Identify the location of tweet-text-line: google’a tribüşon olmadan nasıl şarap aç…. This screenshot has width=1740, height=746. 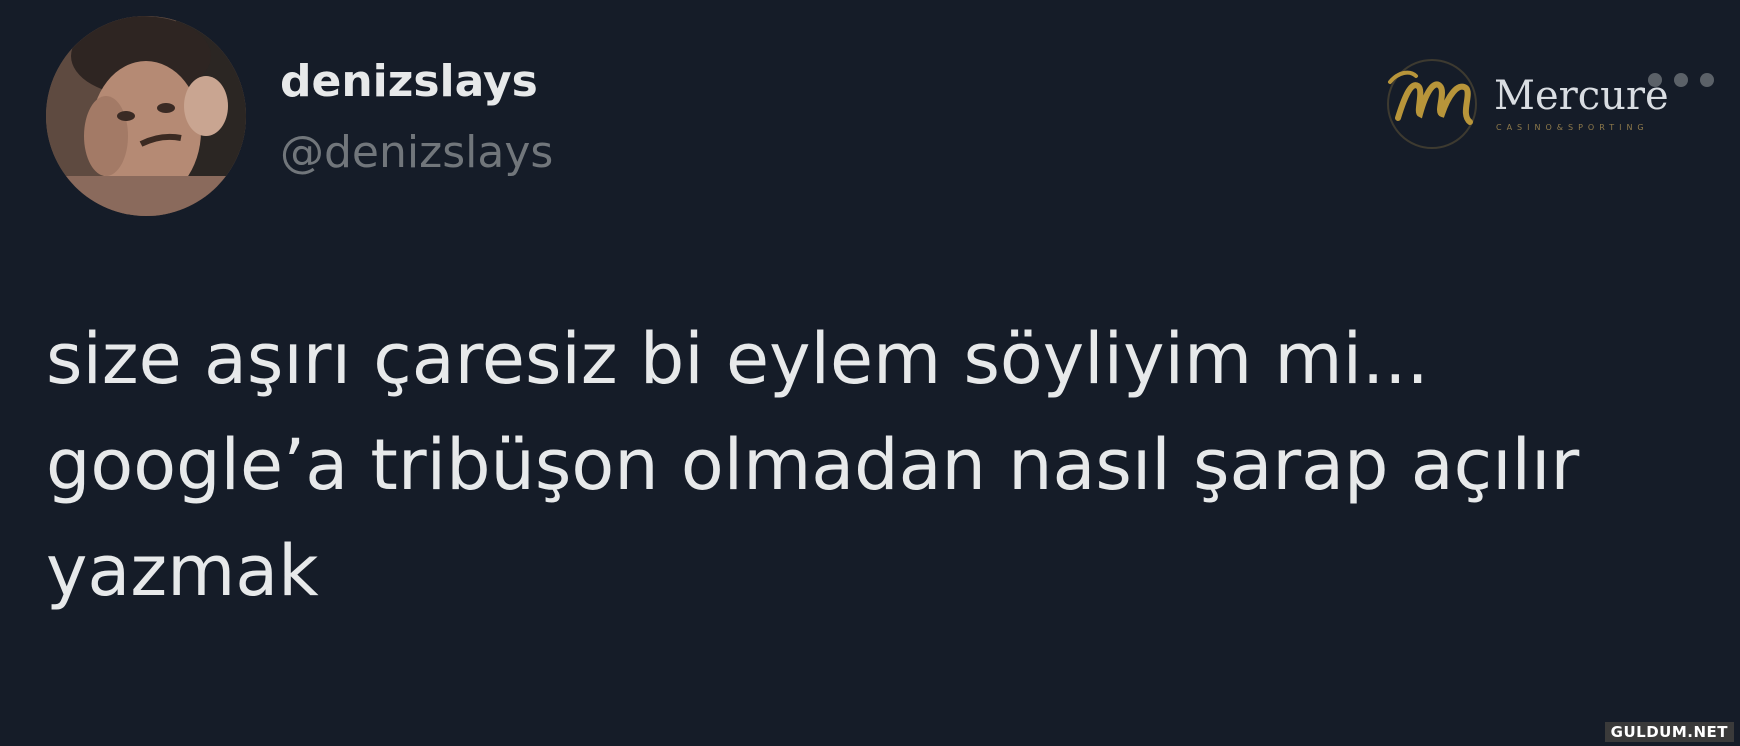
(813, 465).